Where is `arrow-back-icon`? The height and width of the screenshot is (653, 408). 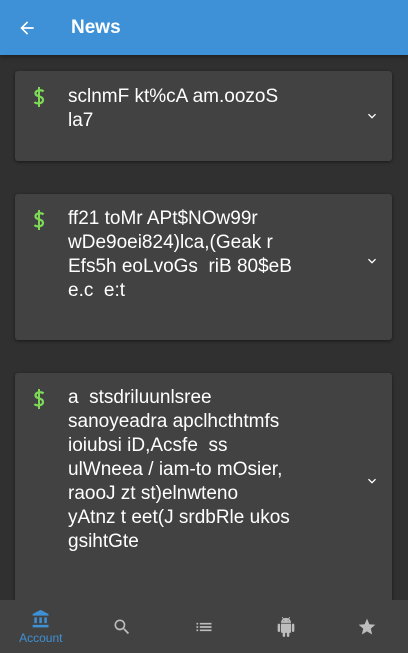
arrow-back-icon is located at coordinates (27, 27).